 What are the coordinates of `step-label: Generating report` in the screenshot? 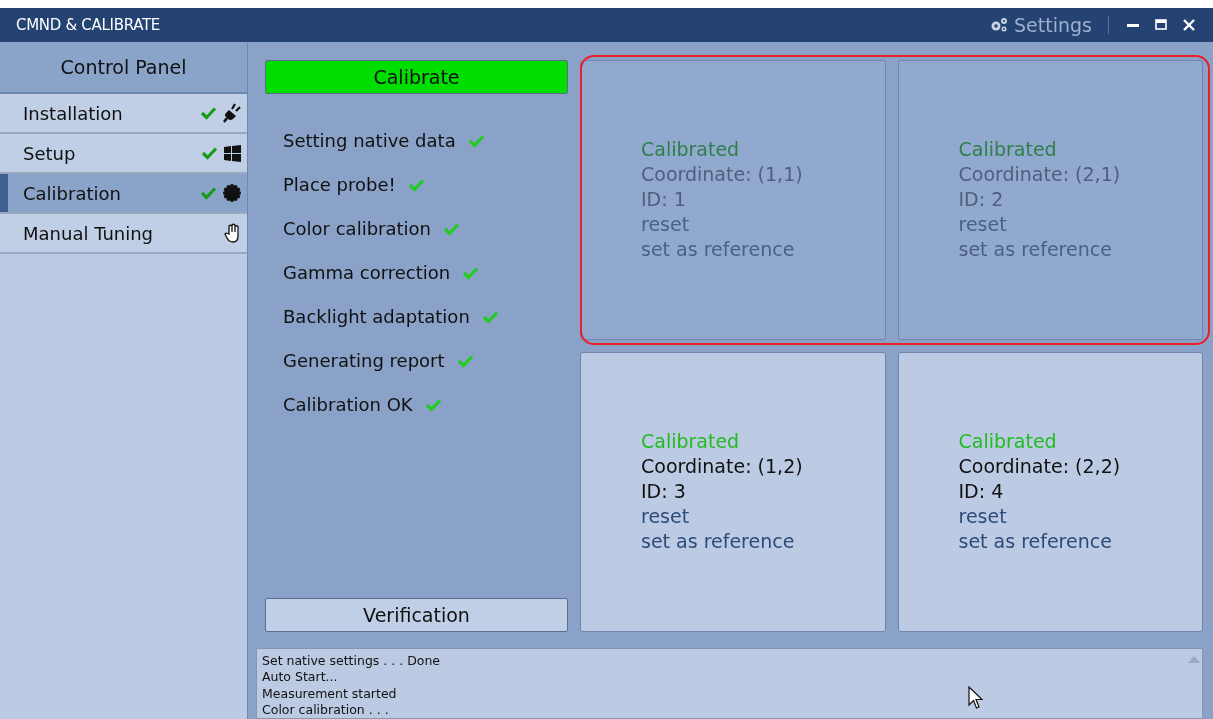 It's located at (364, 360).